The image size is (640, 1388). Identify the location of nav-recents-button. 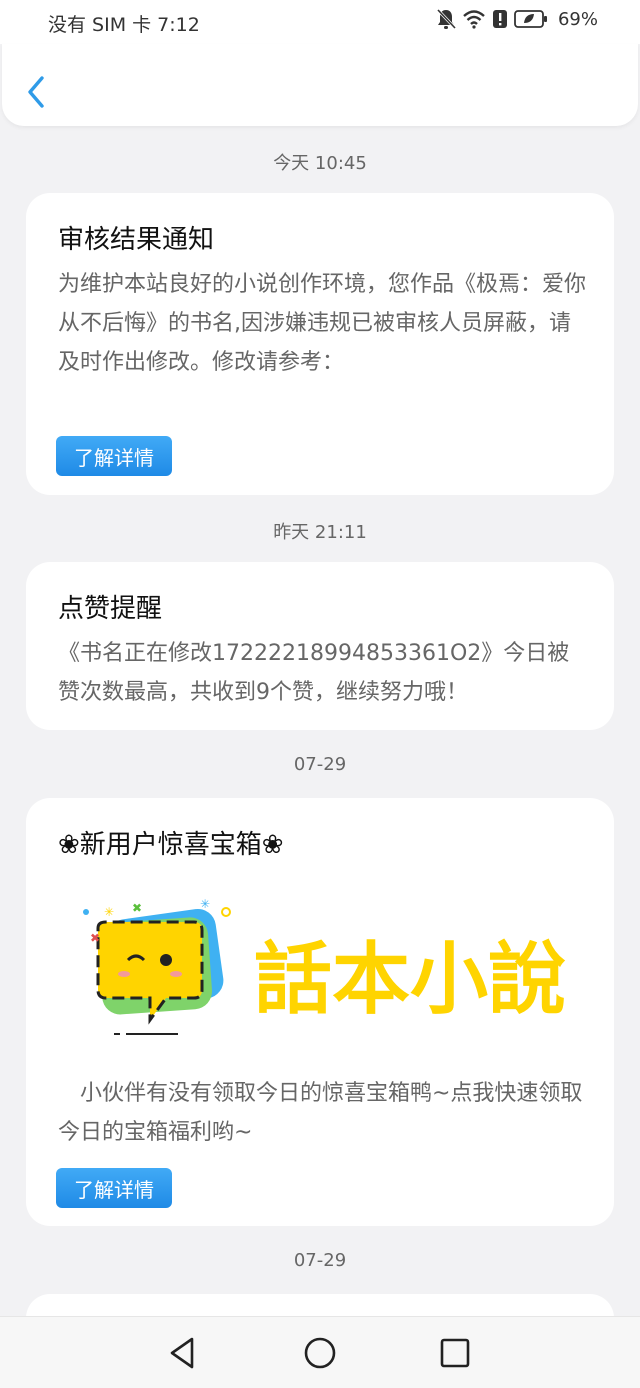
(455, 1353).